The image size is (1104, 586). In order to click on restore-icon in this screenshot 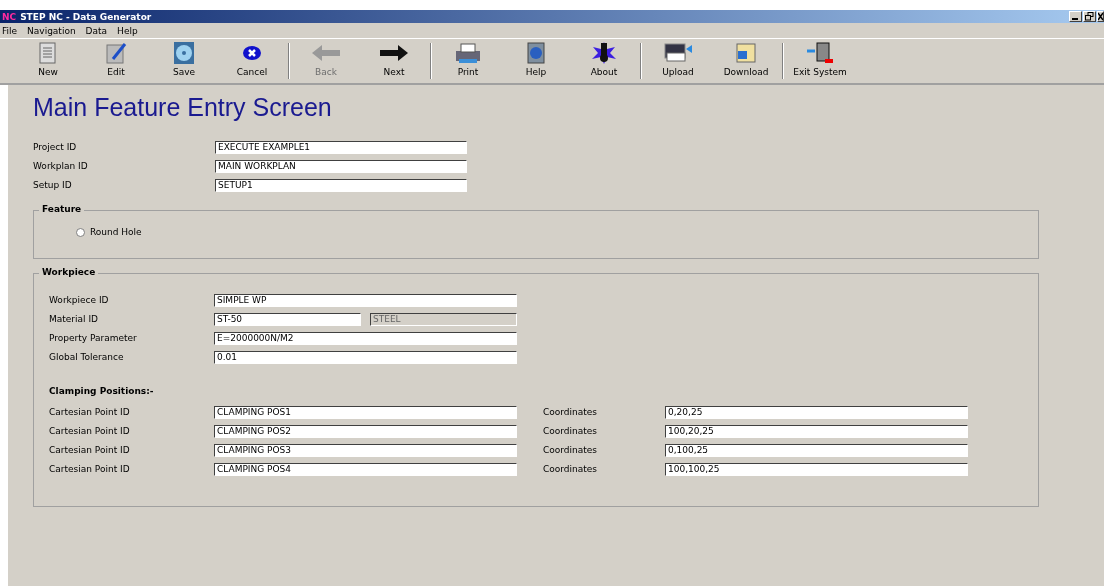, I will do `click(1089, 16)`.